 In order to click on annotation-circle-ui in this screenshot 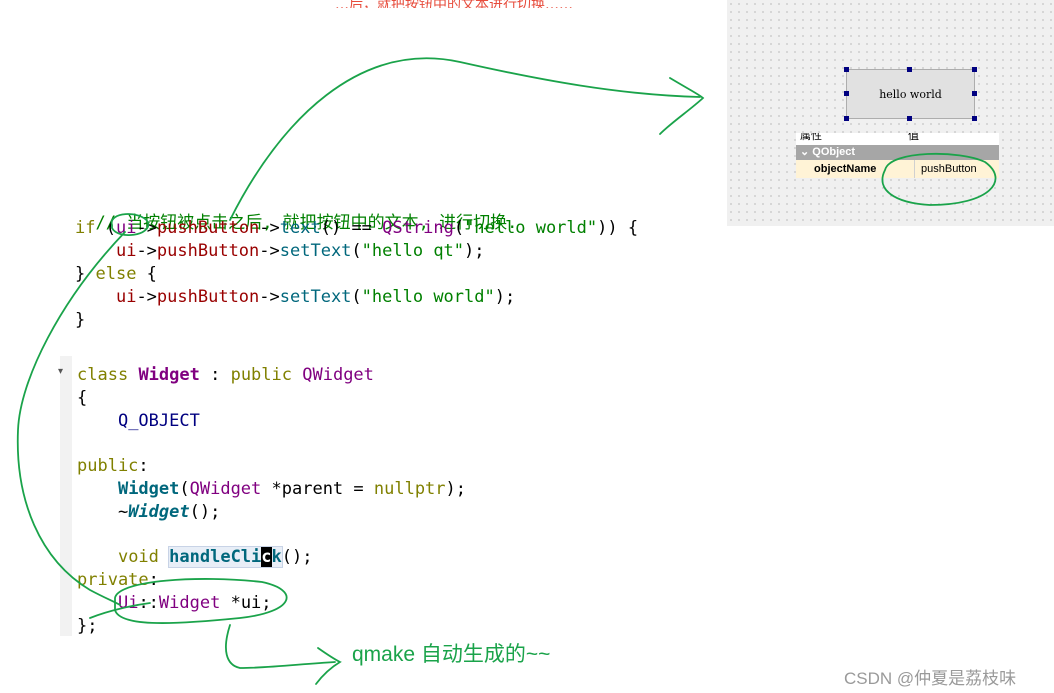, I will do `click(130, 224)`.